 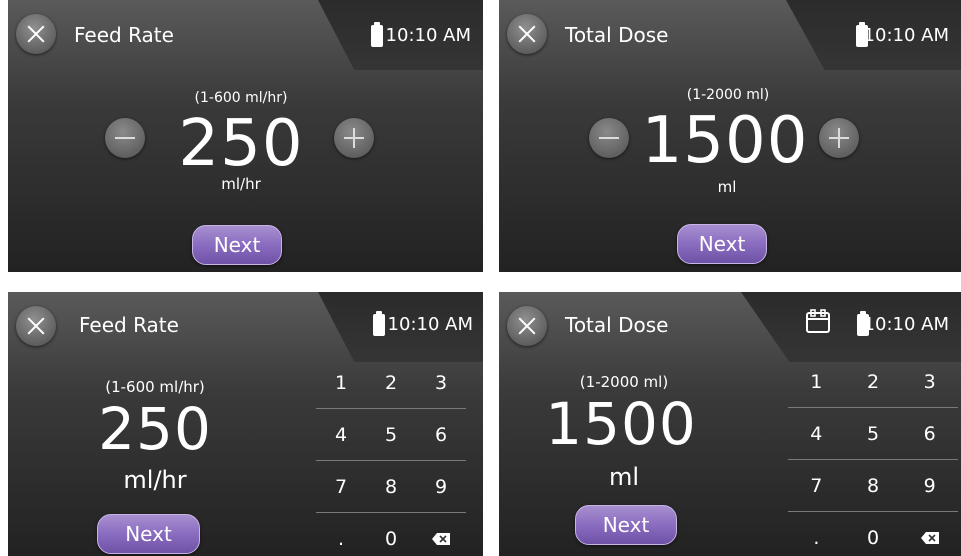 I want to click on calendar-icon, so click(x=818, y=321).